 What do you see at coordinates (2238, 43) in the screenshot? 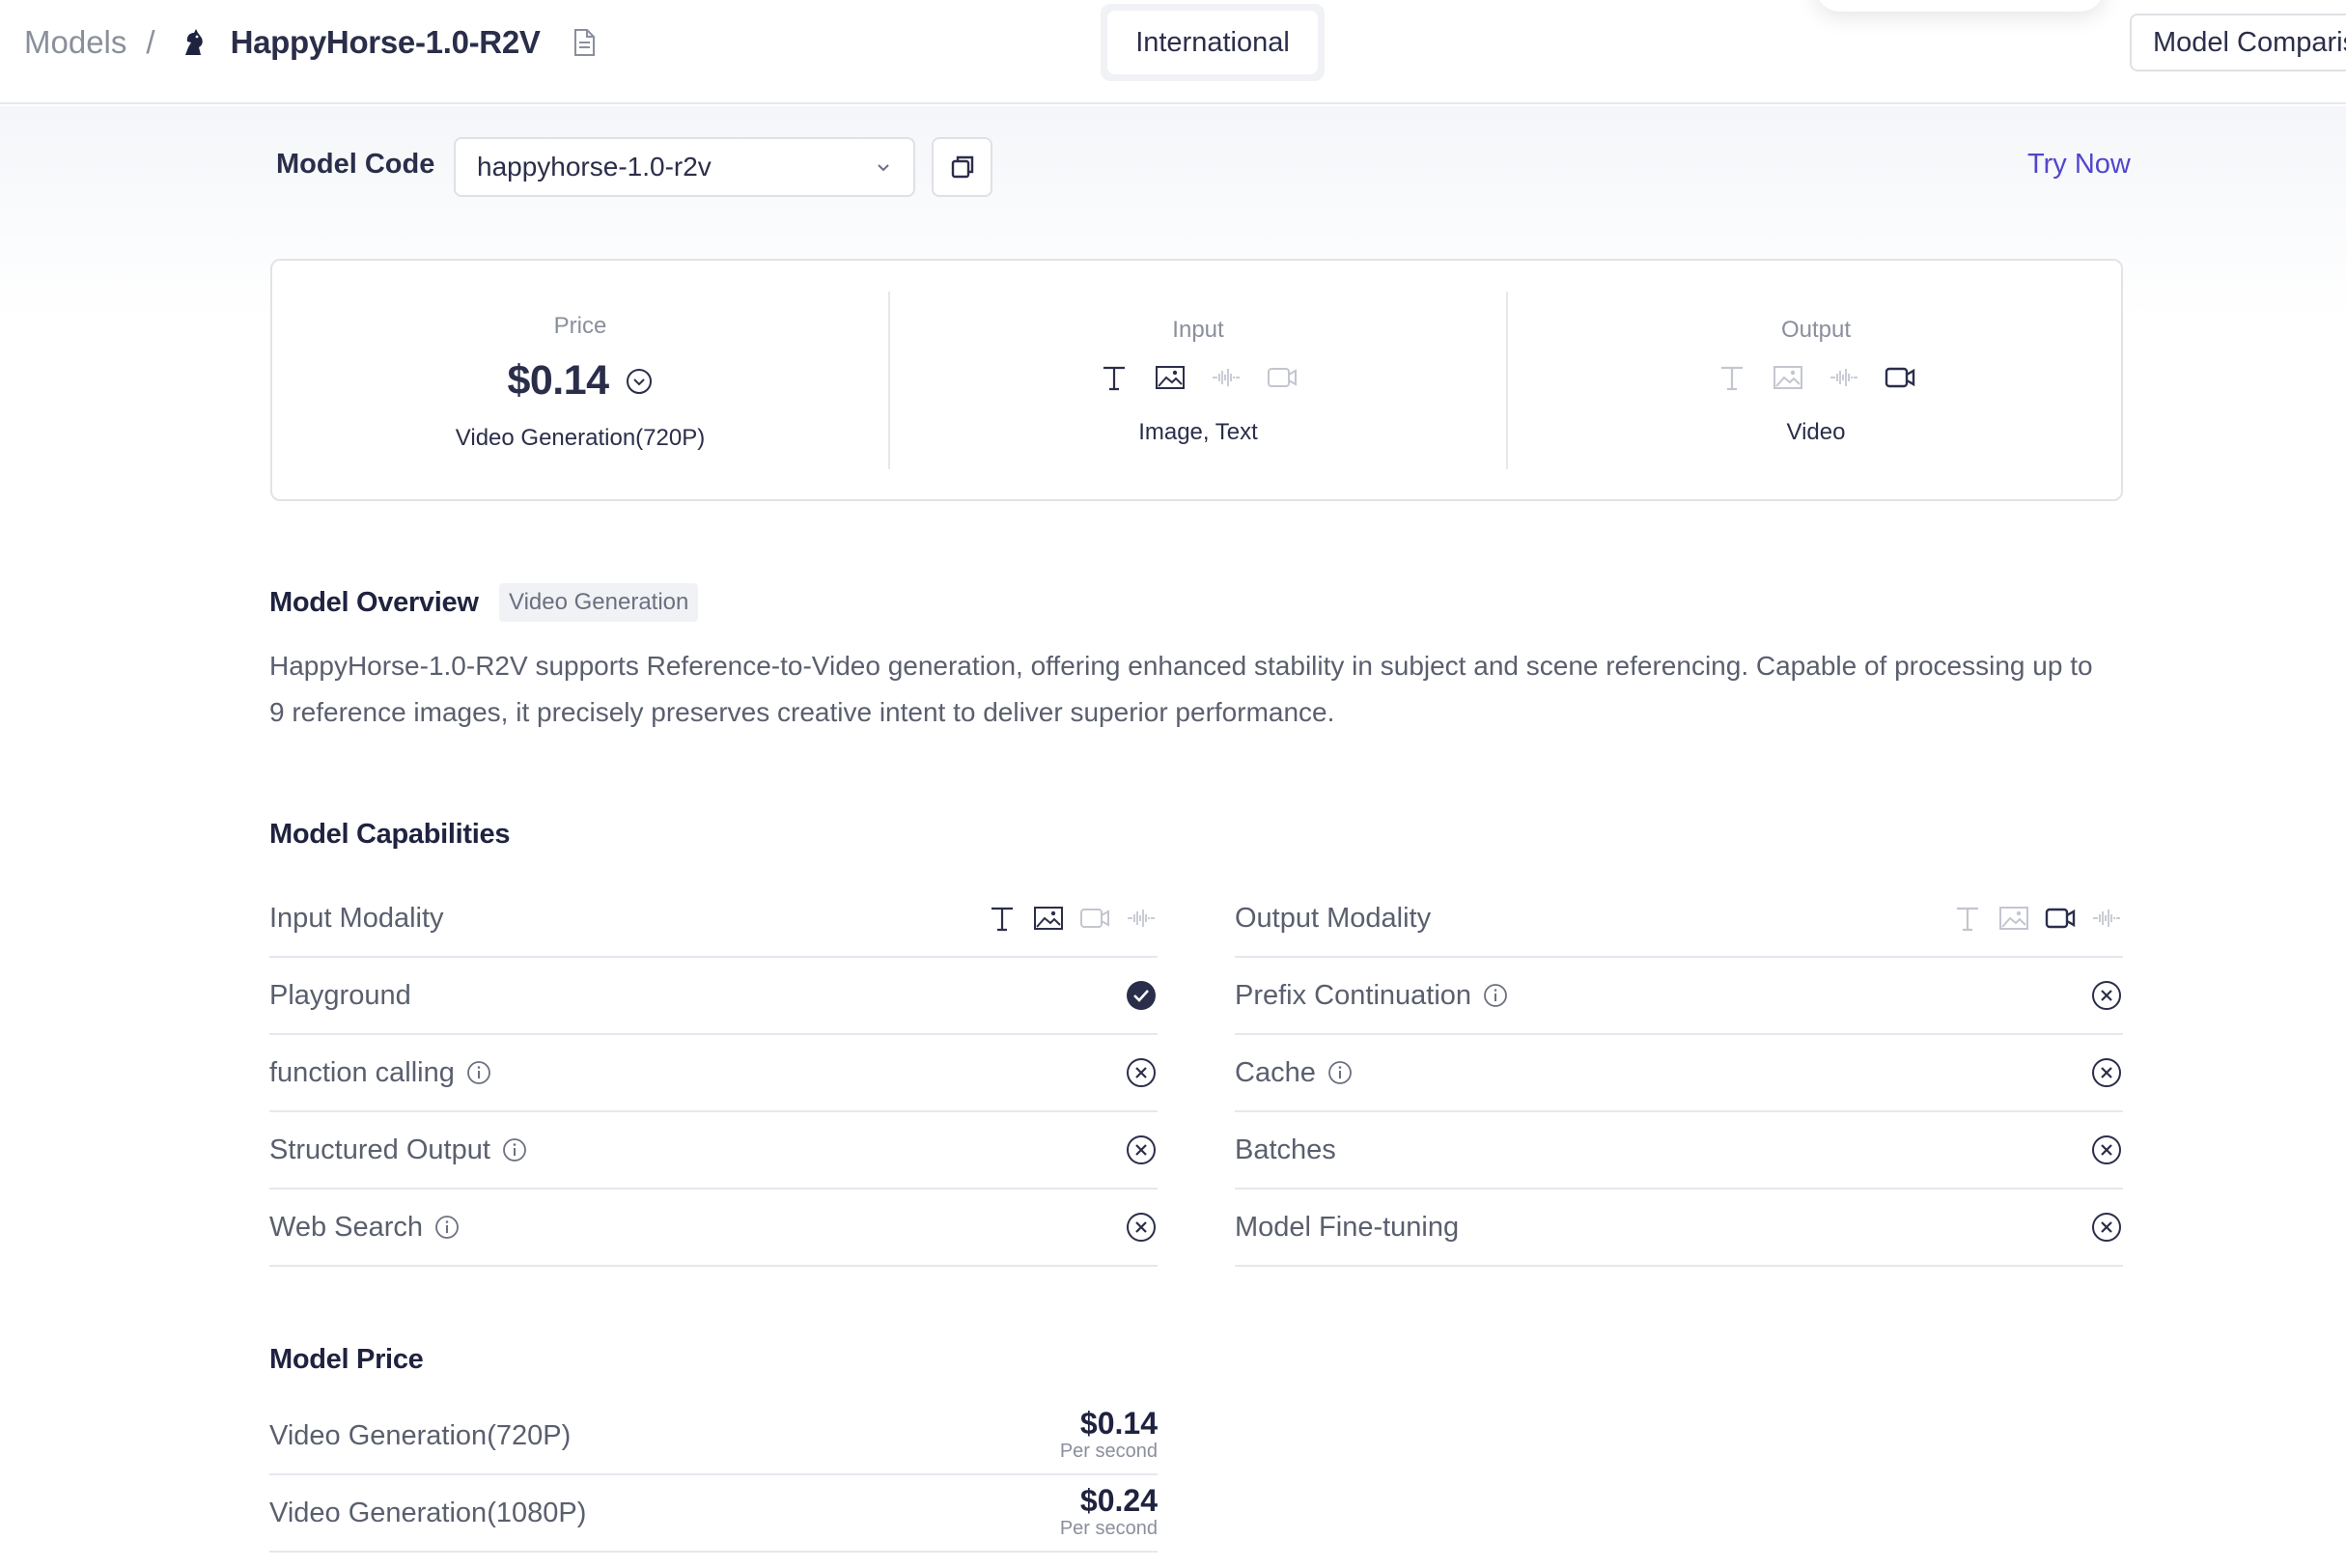
I see `model-comparison-button: Model Comparison` at bounding box center [2238, 43].